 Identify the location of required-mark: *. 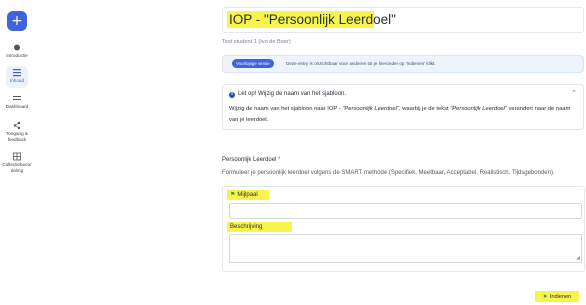
(279, 160).